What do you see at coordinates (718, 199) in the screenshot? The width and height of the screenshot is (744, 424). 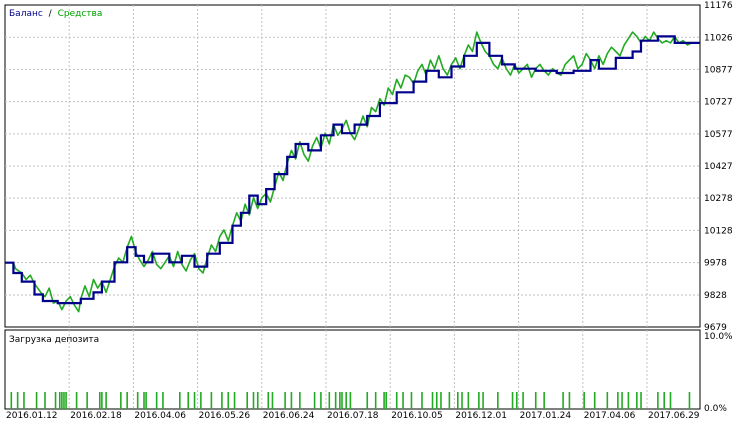 I see `y-tick-label: 10278` at bounding box center [718, 199].